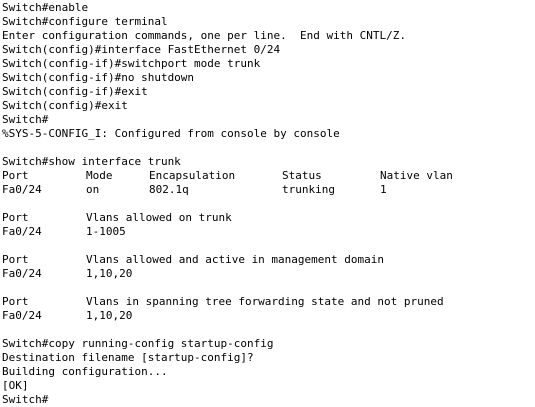  Describe the element at coordinates (159, 217) in the screenshot. I see `header-vlans-allowed: Vlans allowed on trunk` at that location.